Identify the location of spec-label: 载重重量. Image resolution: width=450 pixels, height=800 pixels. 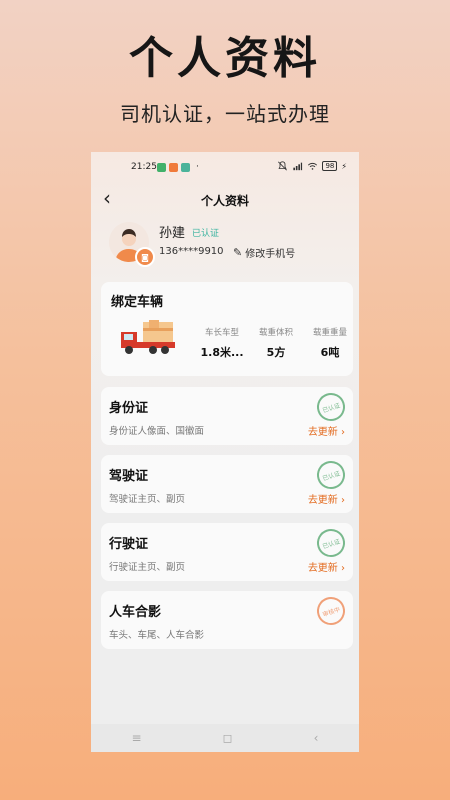
(329, 333).